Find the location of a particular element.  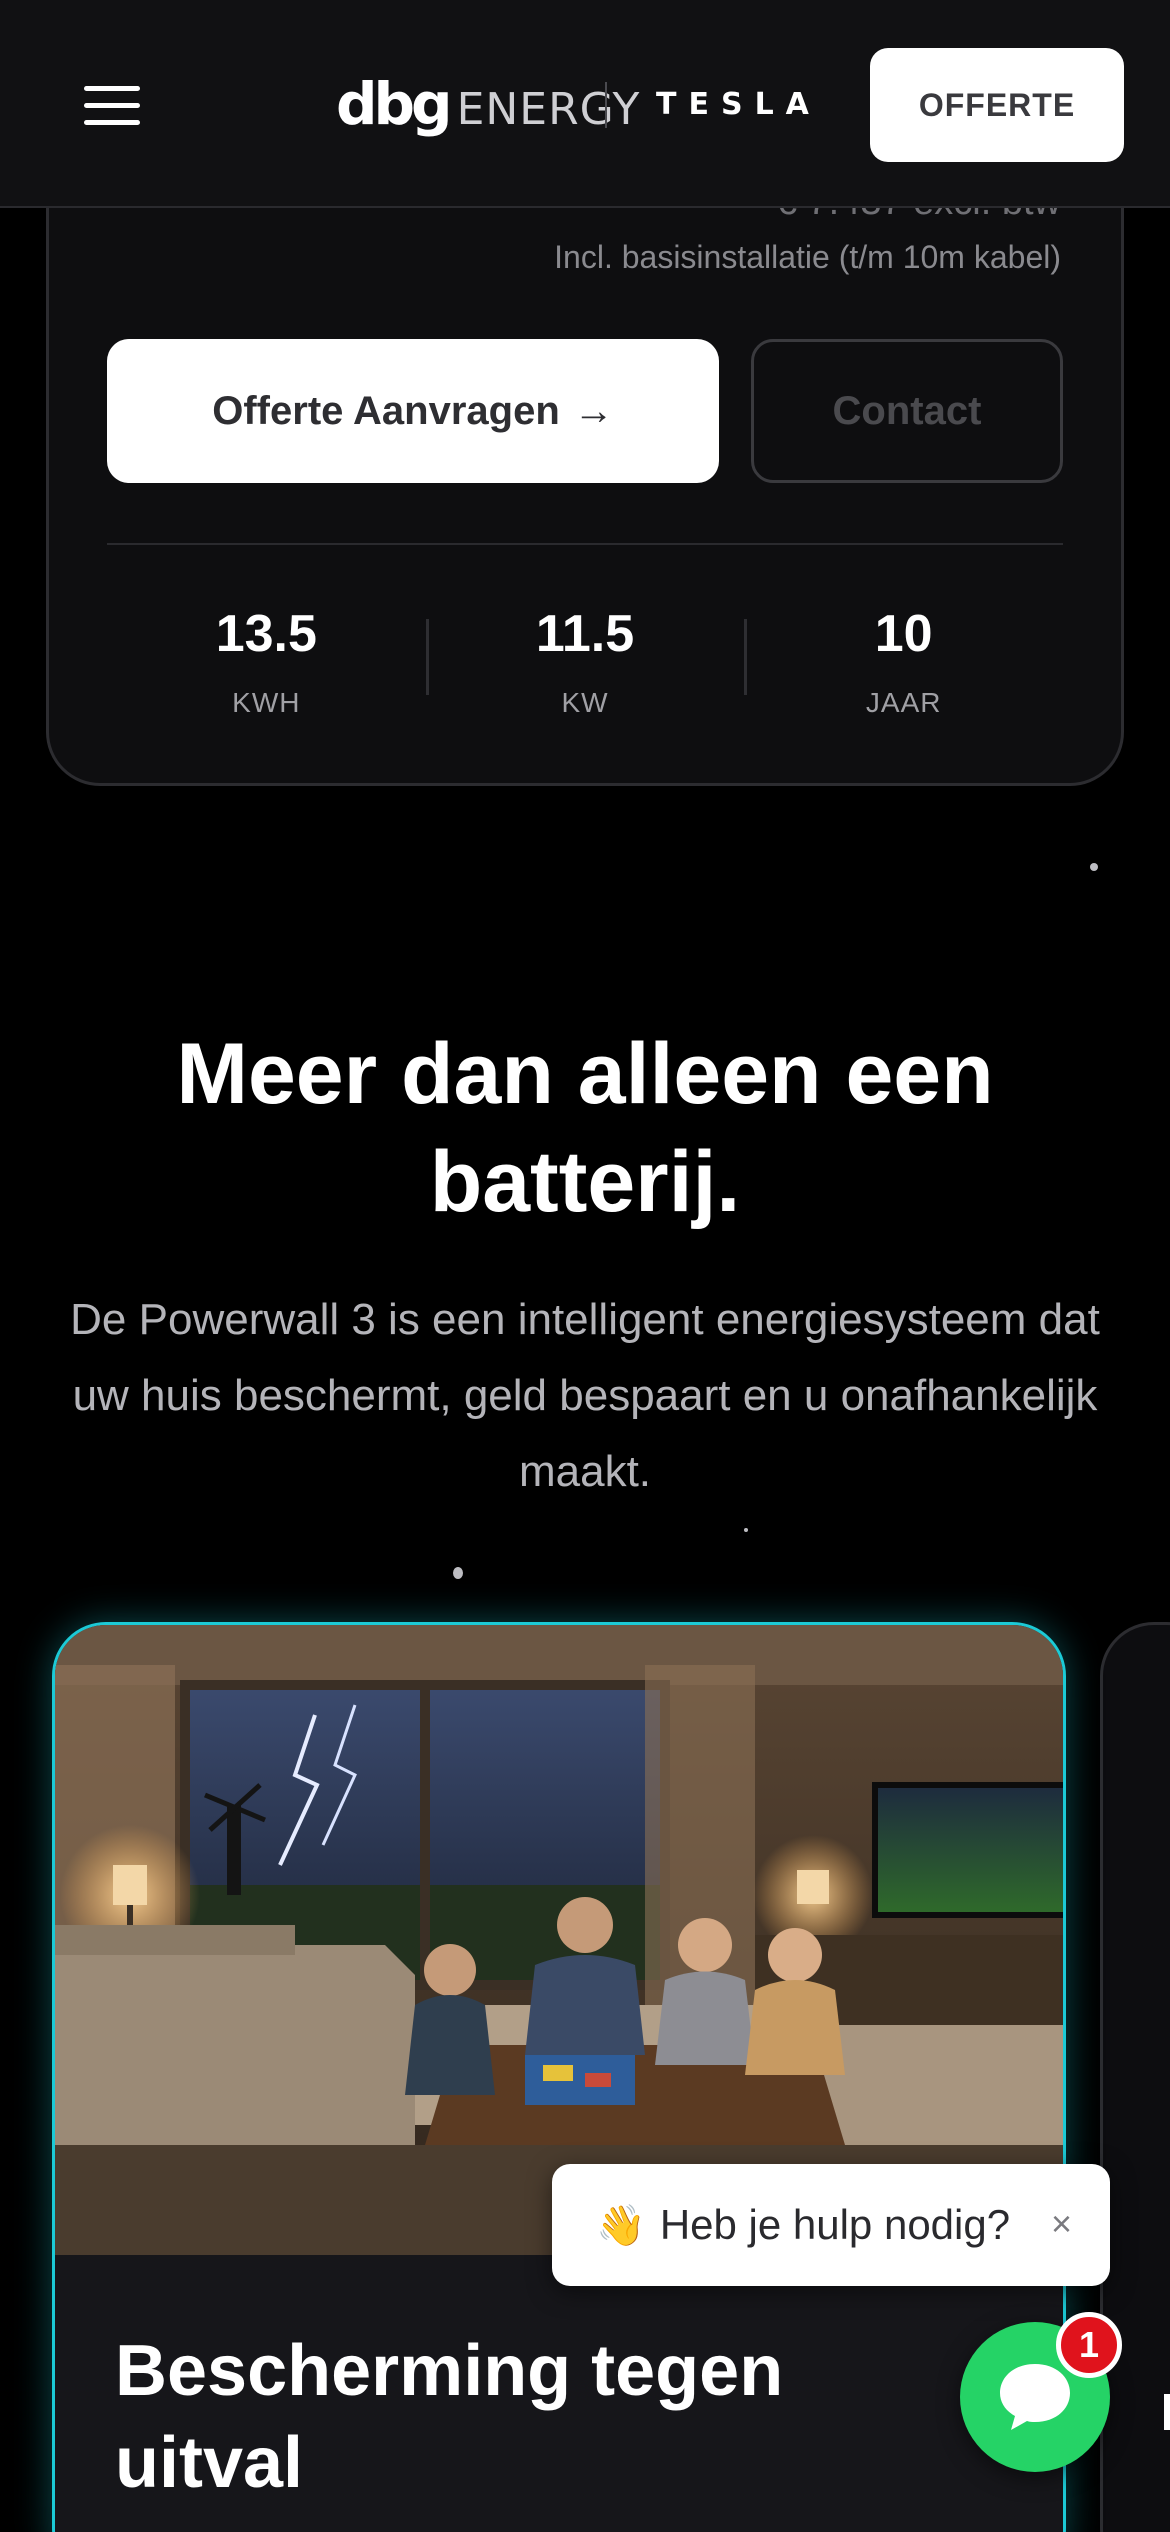

chat-bubble-icon is located at coordinates (1035, 2397).